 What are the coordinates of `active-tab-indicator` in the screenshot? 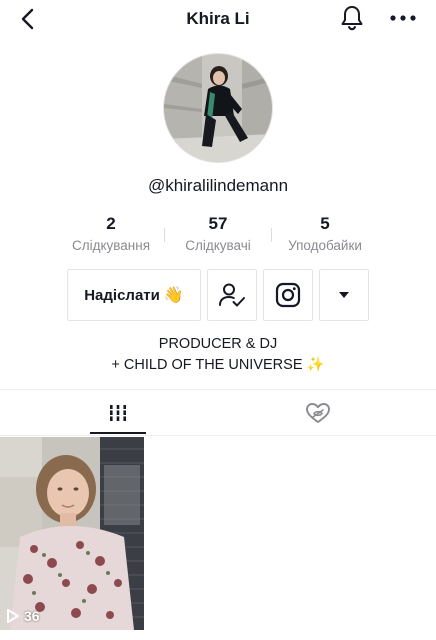 It's located at (118, 433).